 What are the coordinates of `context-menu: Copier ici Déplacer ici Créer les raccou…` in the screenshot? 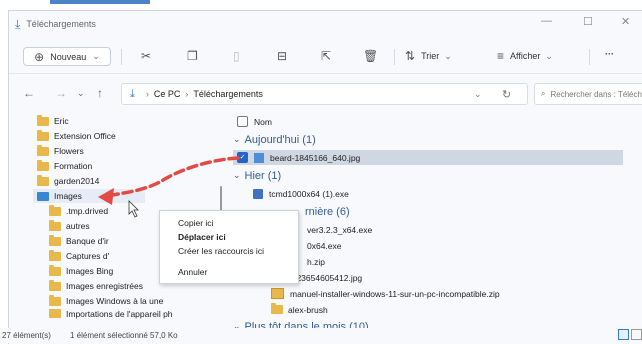 It's located at (229, 247).